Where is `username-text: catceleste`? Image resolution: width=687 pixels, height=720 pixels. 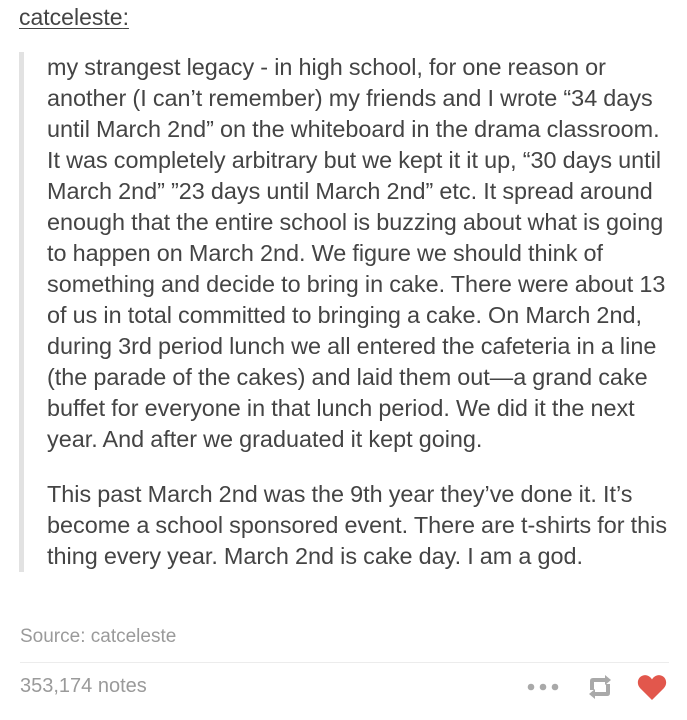 username-text: catceleste is located at coordinates (71, 17).